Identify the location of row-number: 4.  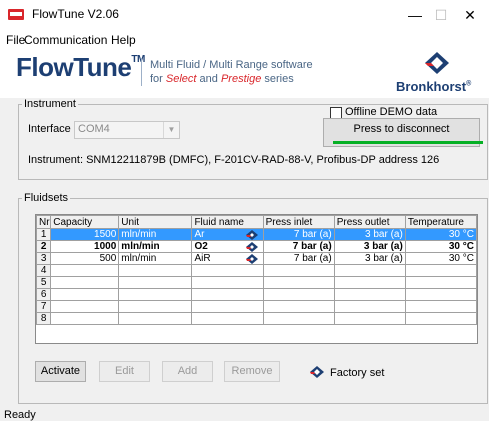
(43, 270).